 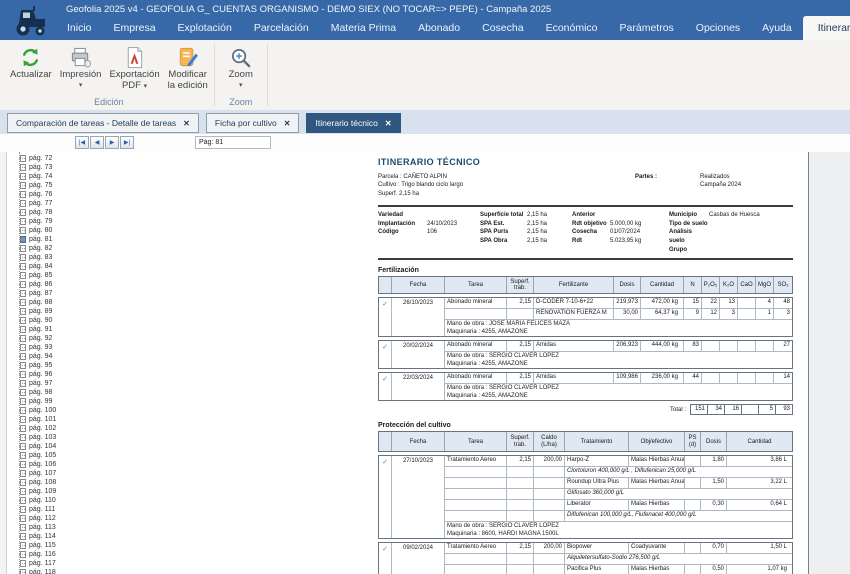 What do you see at coordinates (37, 491) in the screenshot?
I see `tree-item: pág. 109` at bounding box center [37, 491].